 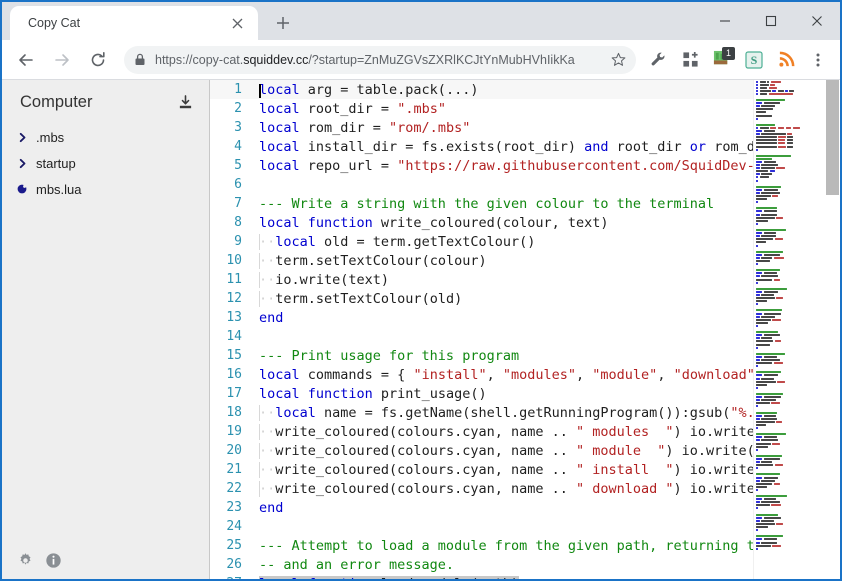 What do you see at coordinates (441, 59) in the screenshot?
I see `url-suffix: /?startup=ZnMuZGVsZXRlKCJtYnMubHVhIikKa` at bounding box center [441, 59].